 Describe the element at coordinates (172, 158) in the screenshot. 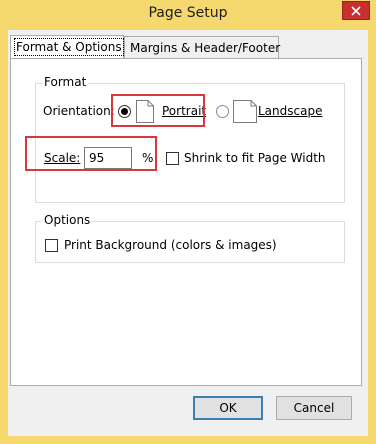

I see `shrink-to-fit-checkbox` at that location.